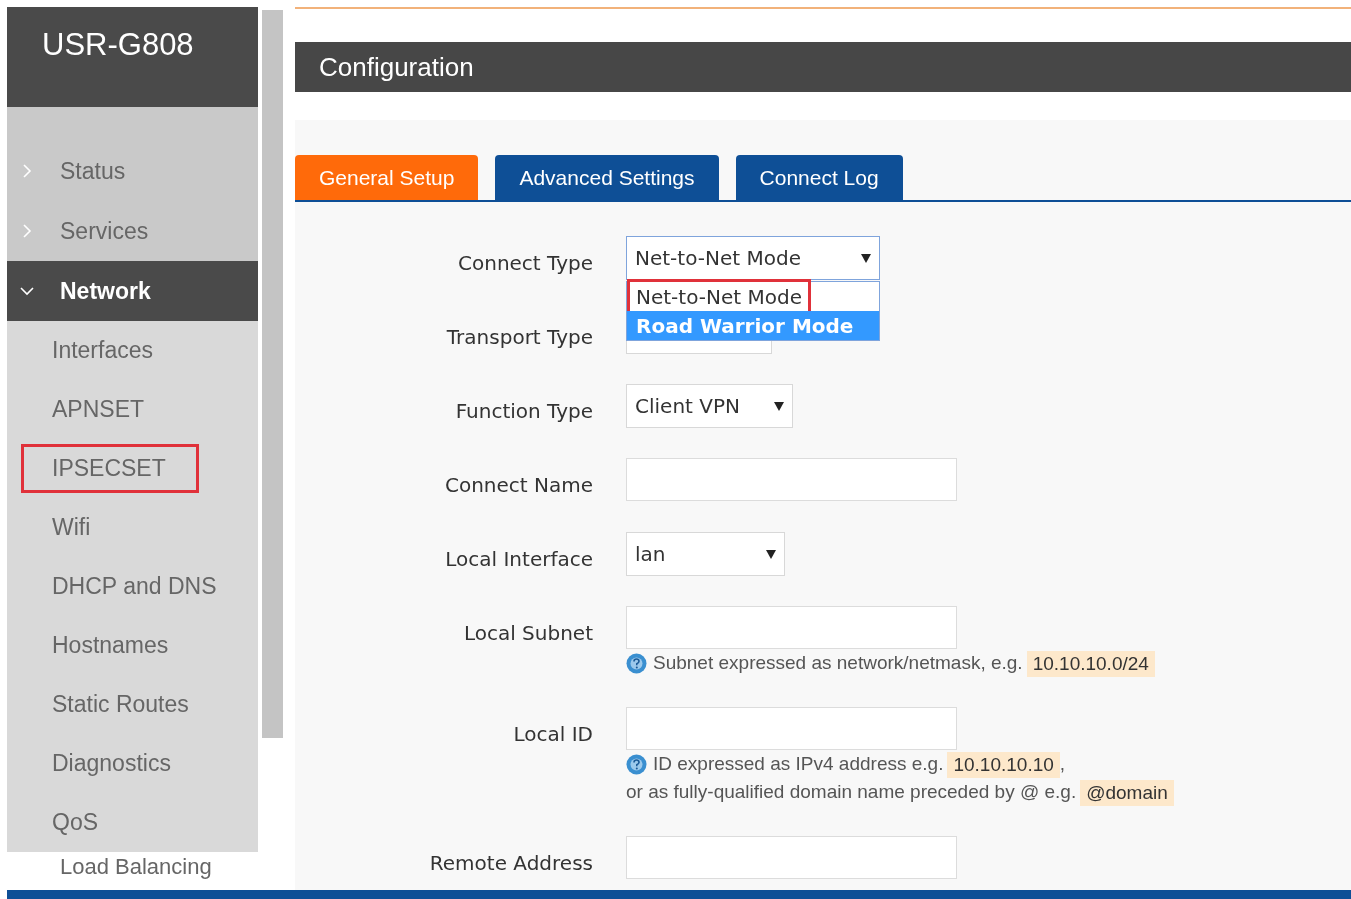 The width and height of the screenshot is (1351, 899). What do you see at coordinates (851, 792) in the screenshot?
I see `hint-text: or as fully-qualified domain name preceded by @ e.g.` at bounding box center [851, 792].